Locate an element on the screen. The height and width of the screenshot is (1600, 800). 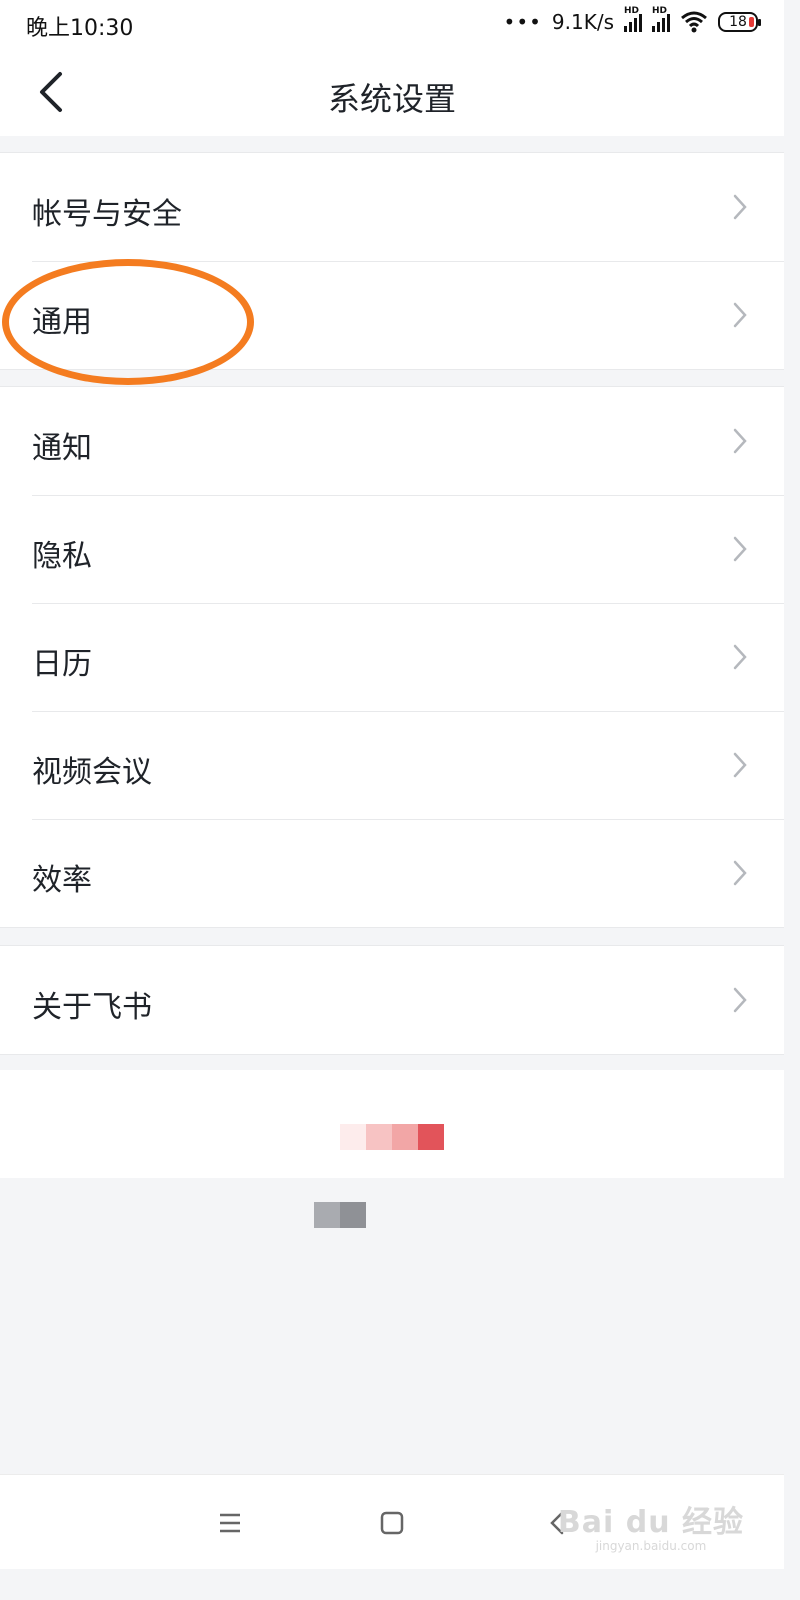
battery-level: 18 is located at coordinates (738, 22).